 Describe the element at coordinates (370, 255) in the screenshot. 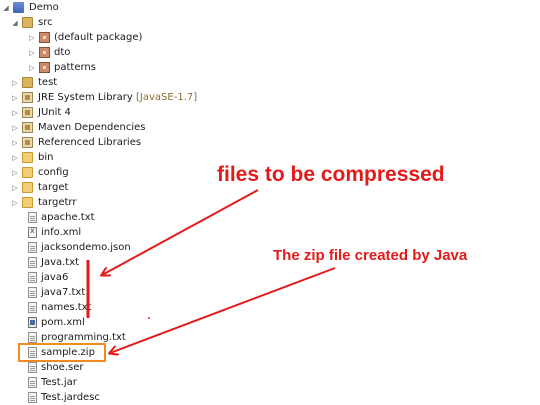

I see `zip-annotation: The zip file created by Java` at that location.